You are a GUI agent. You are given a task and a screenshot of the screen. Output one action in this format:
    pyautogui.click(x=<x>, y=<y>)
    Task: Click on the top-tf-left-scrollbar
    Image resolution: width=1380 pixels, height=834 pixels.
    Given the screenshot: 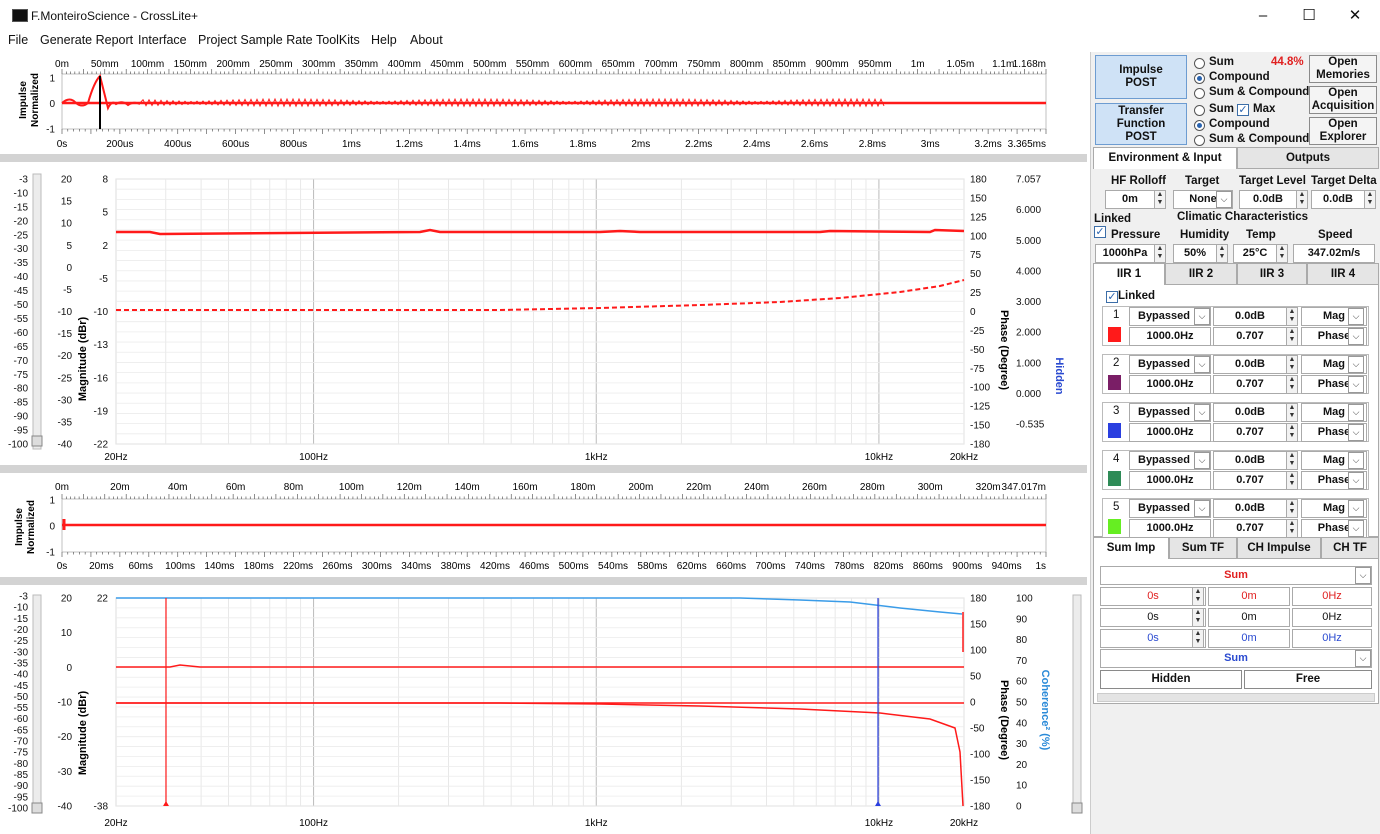 What is the action you would take?
    pyautogui.click(x=37, y=311)
    